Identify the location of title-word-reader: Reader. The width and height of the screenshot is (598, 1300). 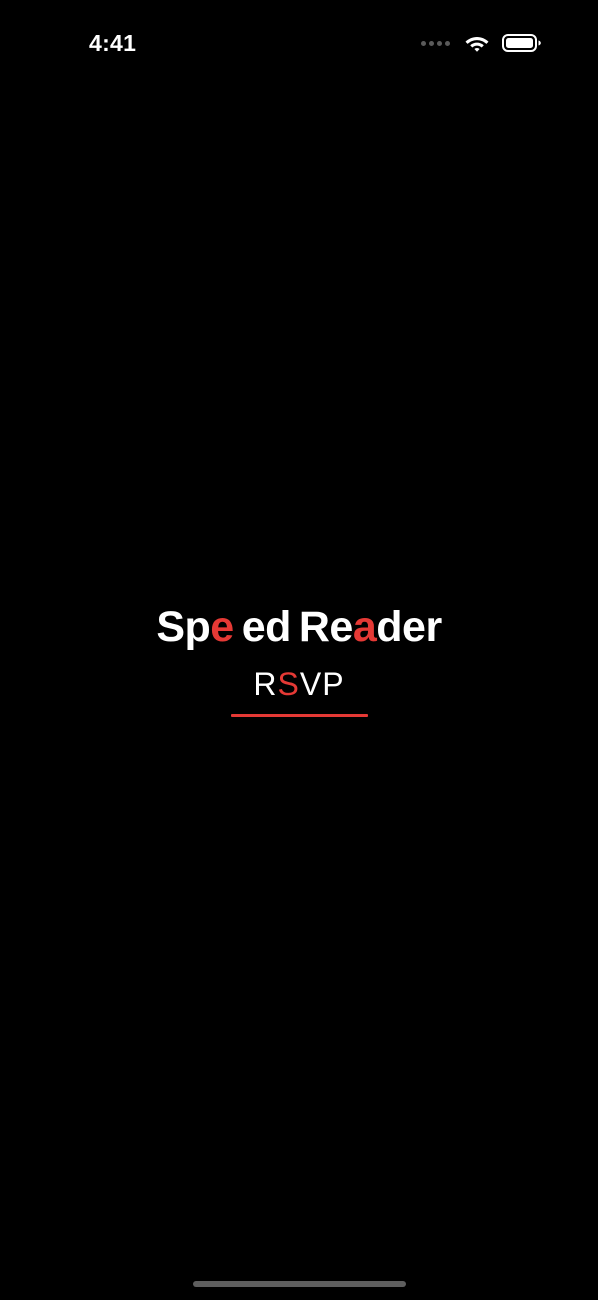
(370, 627).